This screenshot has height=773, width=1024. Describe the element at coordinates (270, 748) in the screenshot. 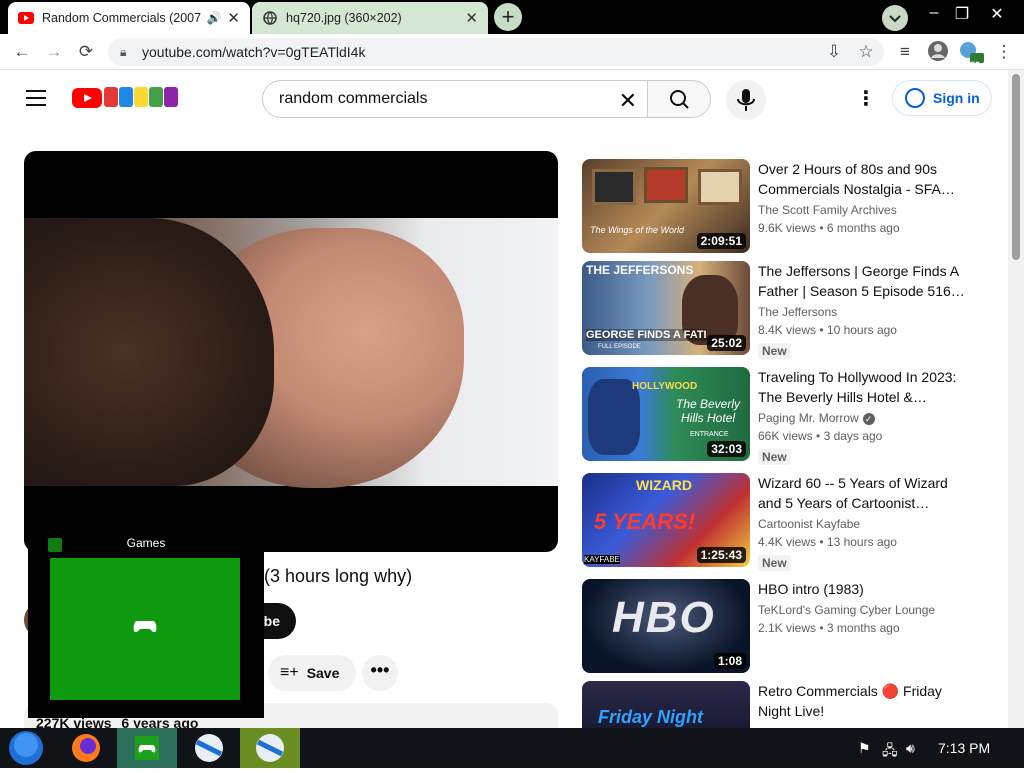

I see `app-globe-active-icon` at that location.